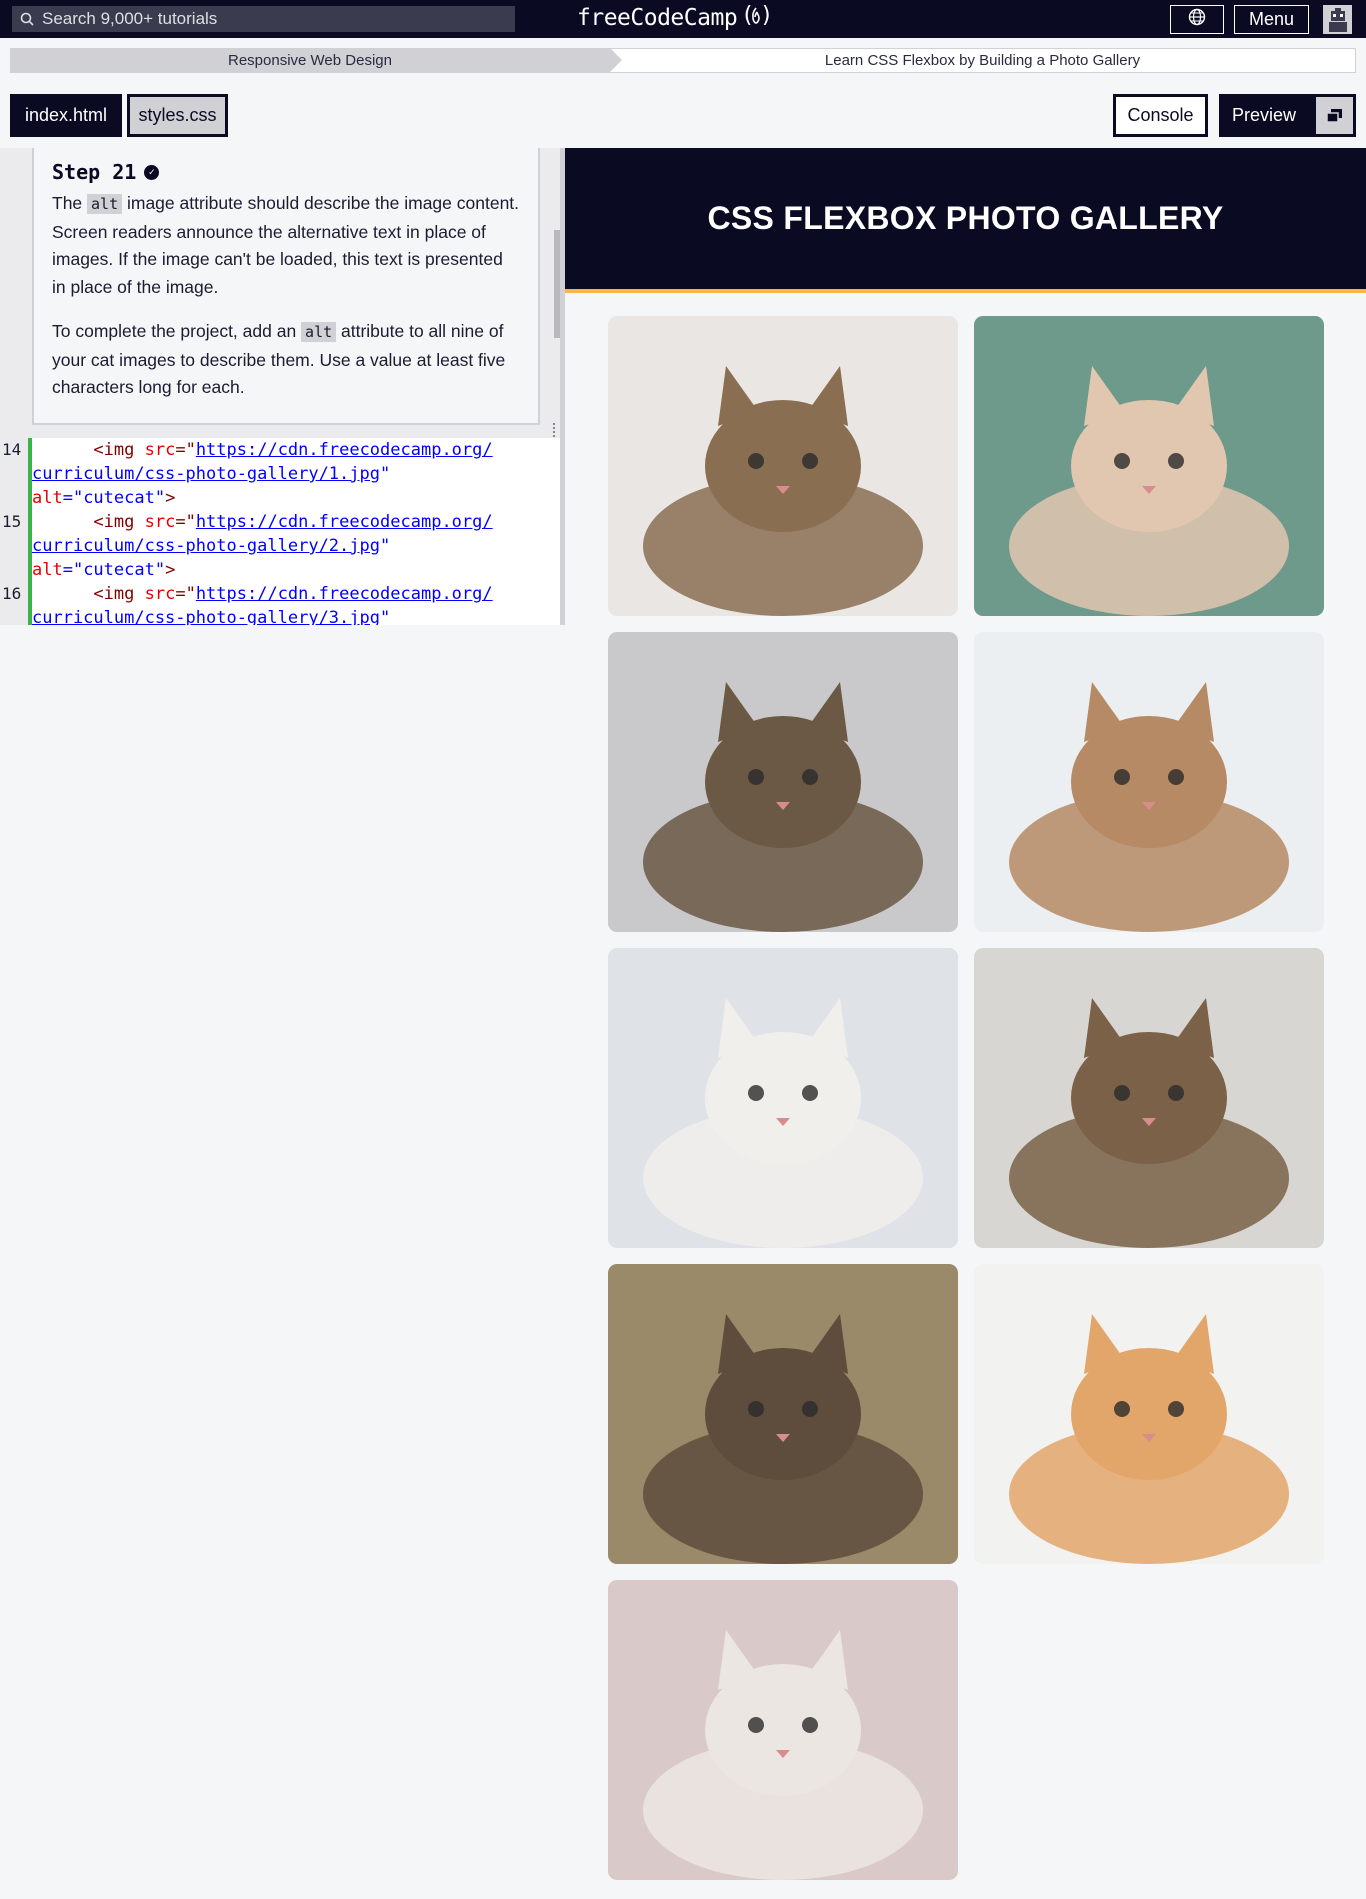 This screenshot has width=1366, height=1899. Describe the element at coordinates (177, 331) in the screenshot. I see `step-p2-text-a: To complete the project, add an` at that location.